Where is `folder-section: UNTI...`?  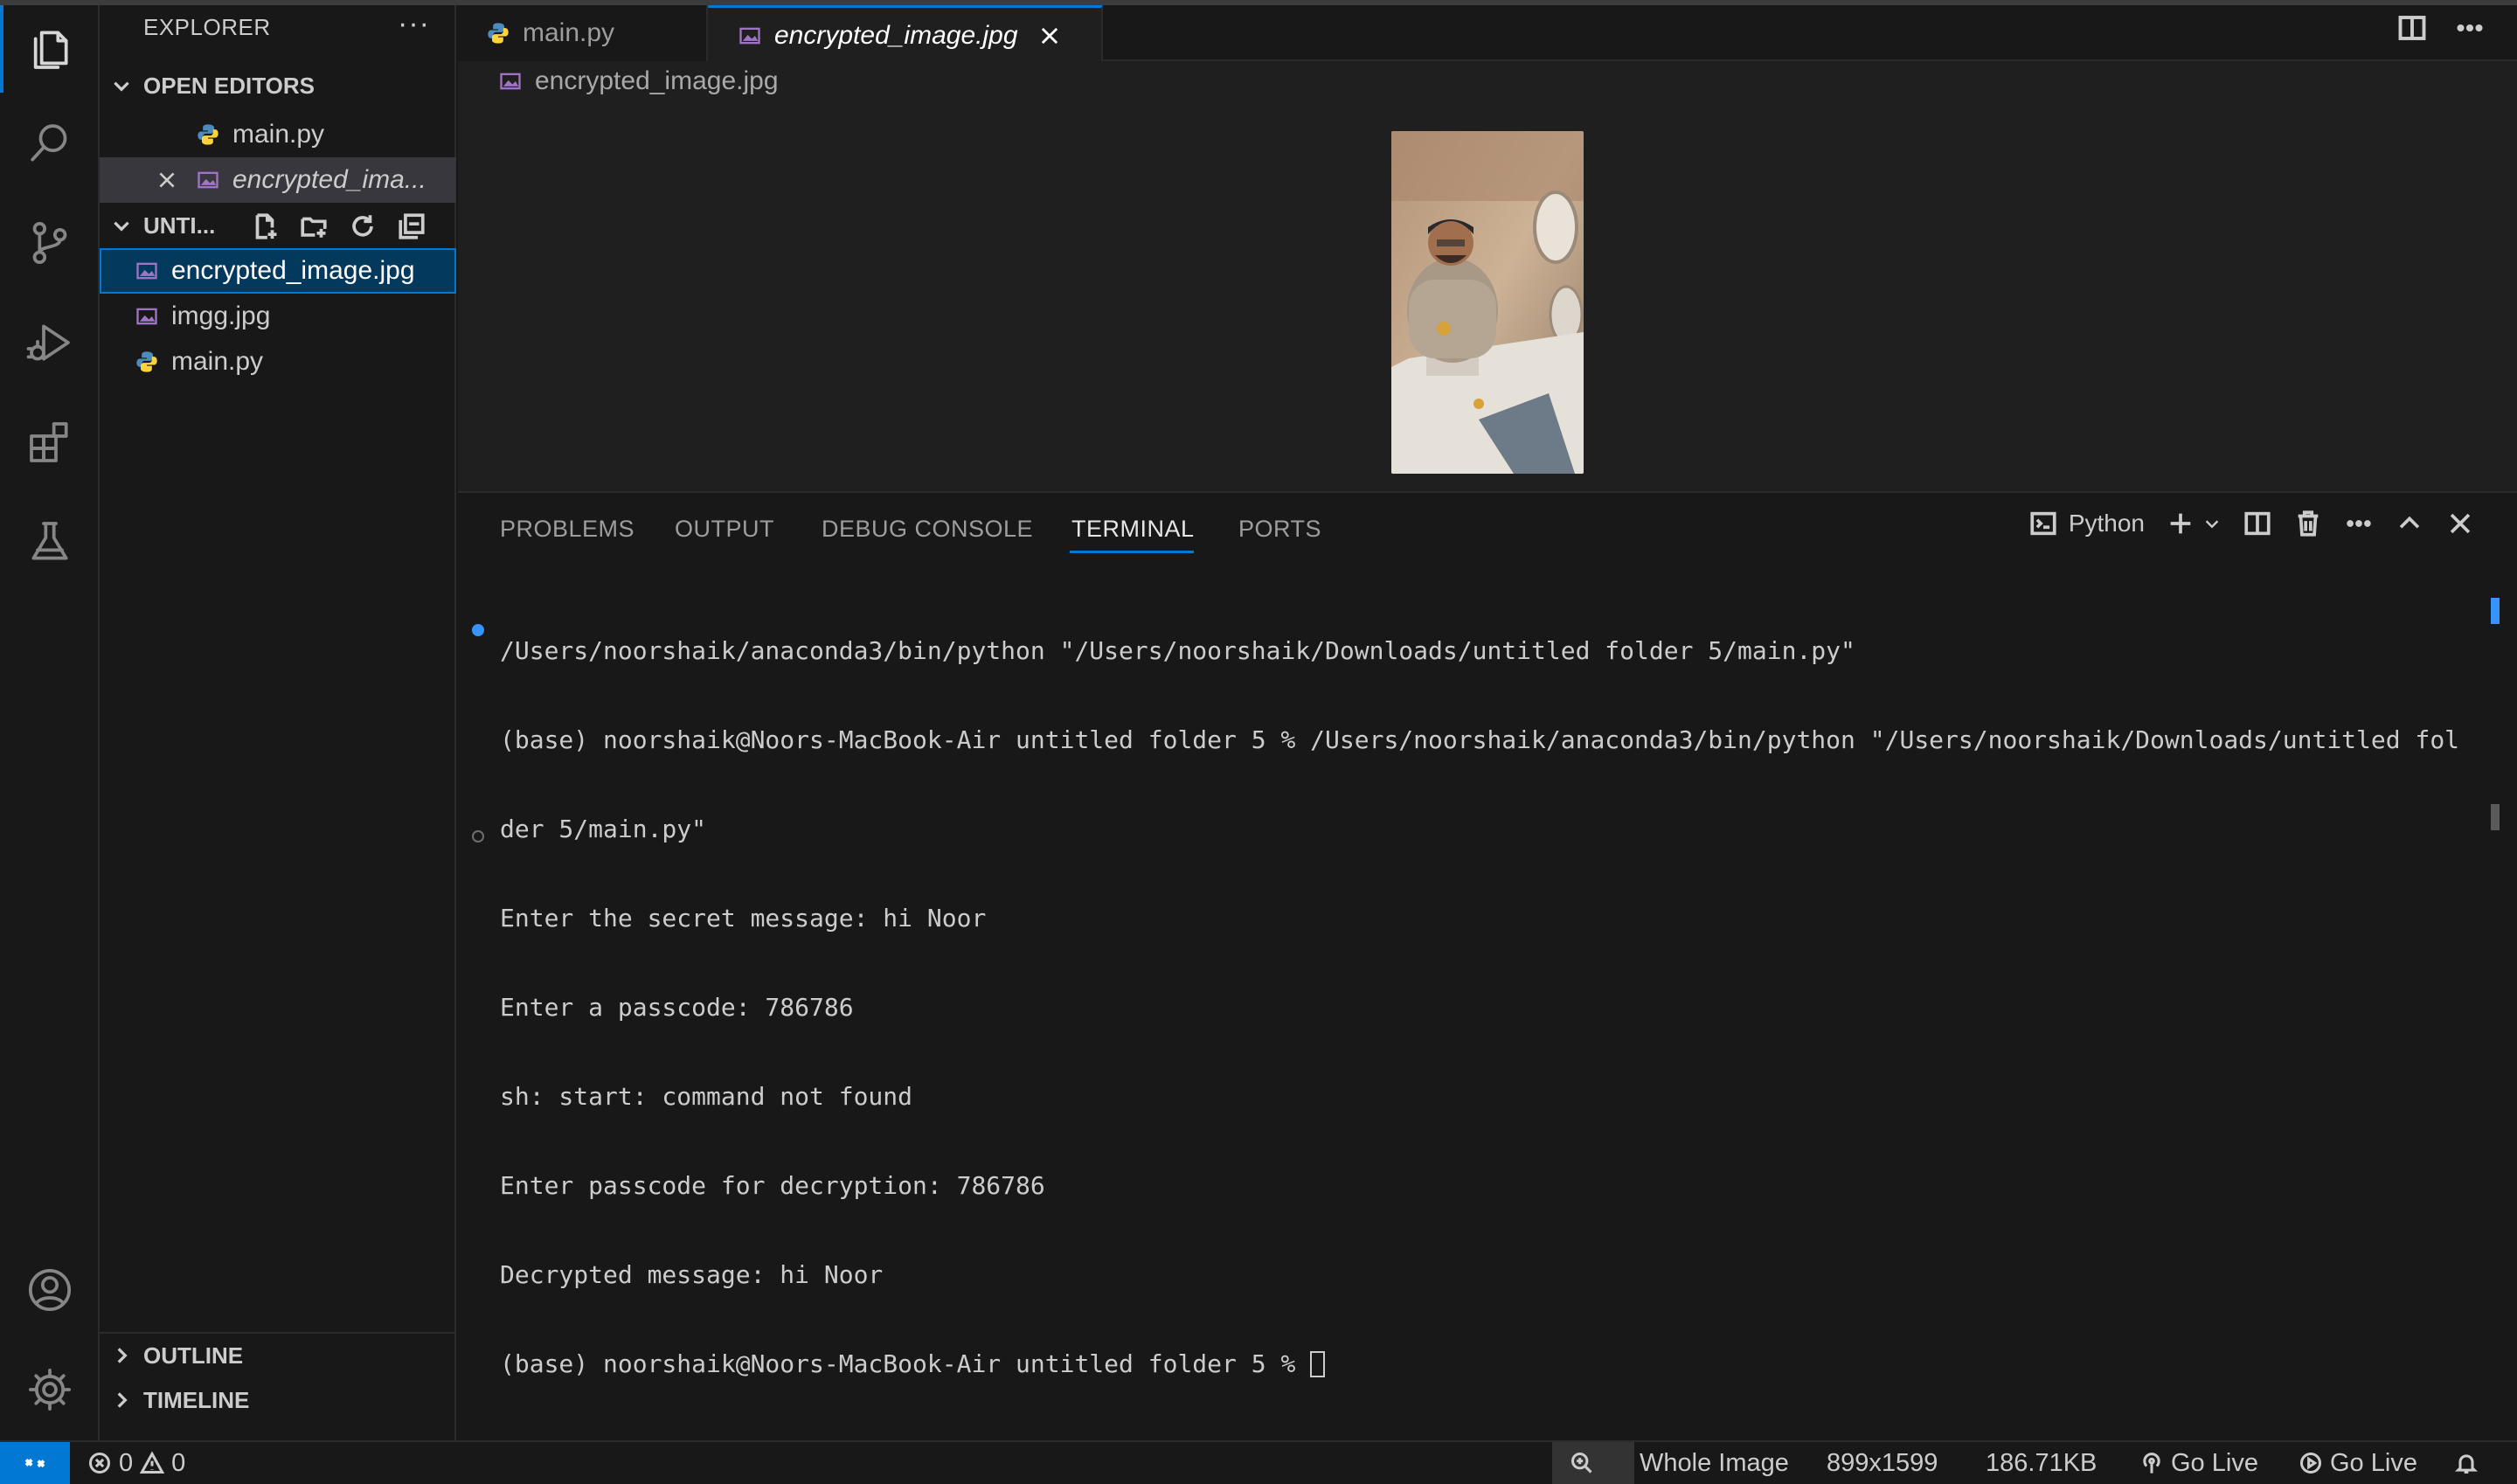
folder-section: UNTI... is located at coordinates (278, 225).